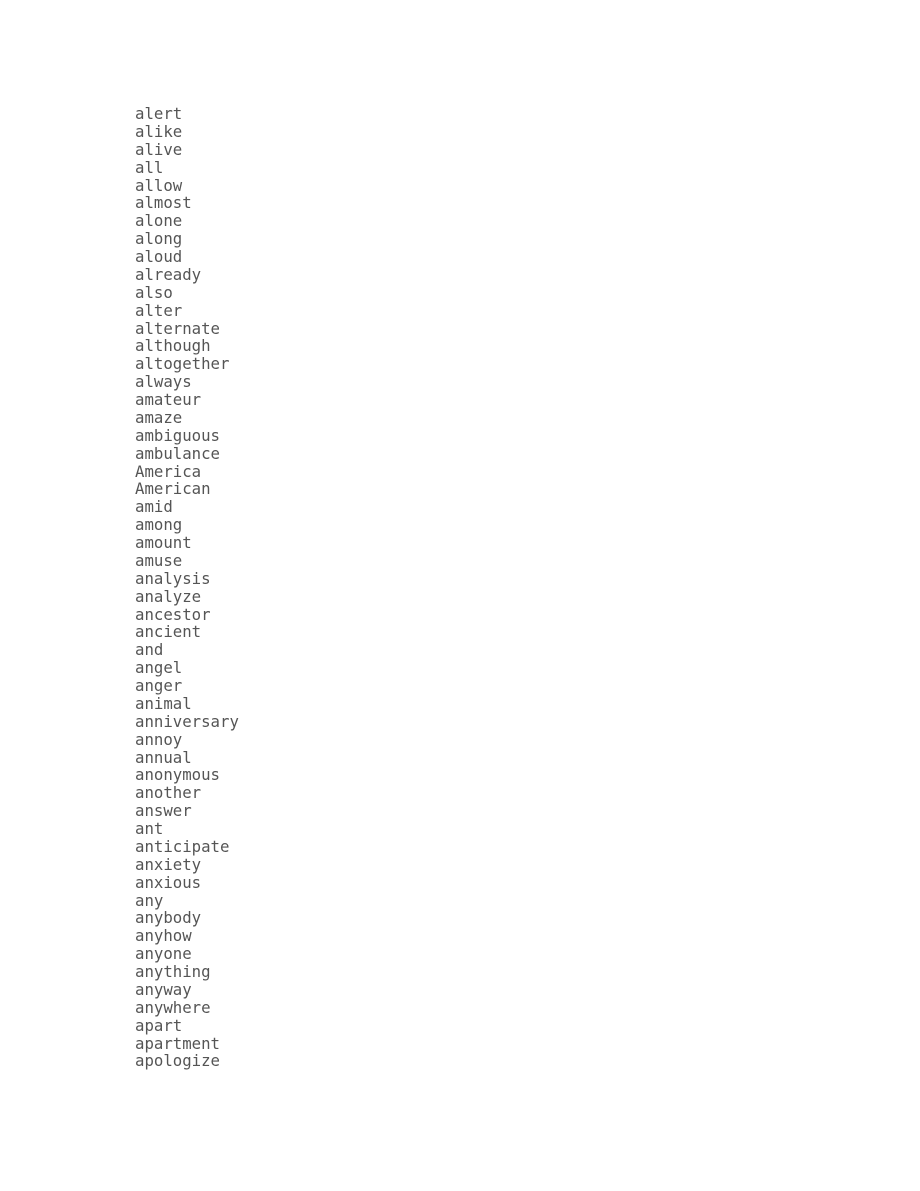 Image resolution: width=920 pixels, height=1191 pixels. I want to click on word-list-item: also, so click(154, 292).